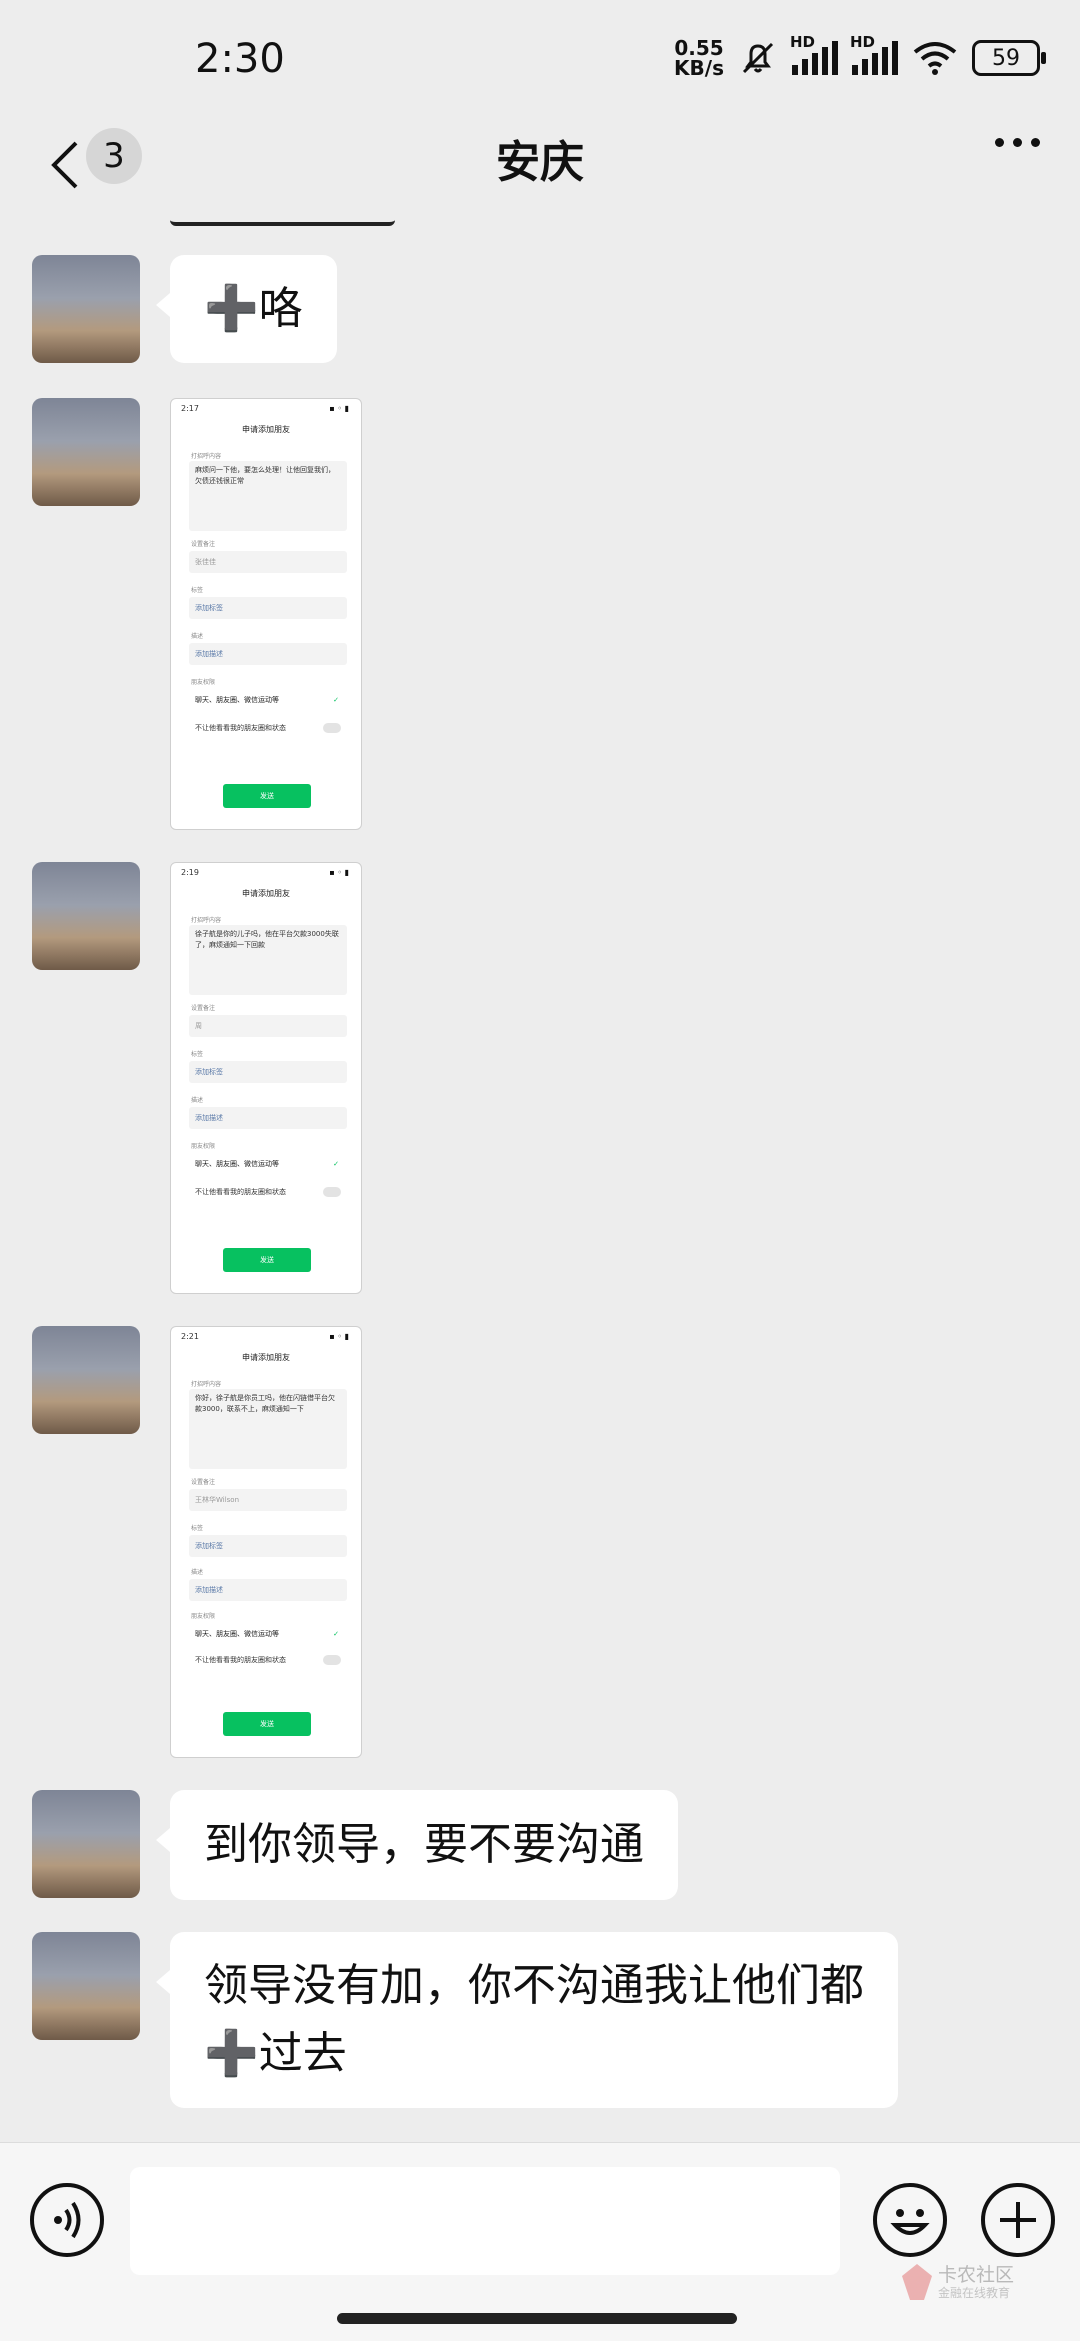  Describe the element at coordinates (268, 1026) in the screenshot. I see `shot-remark: 周` at that location.